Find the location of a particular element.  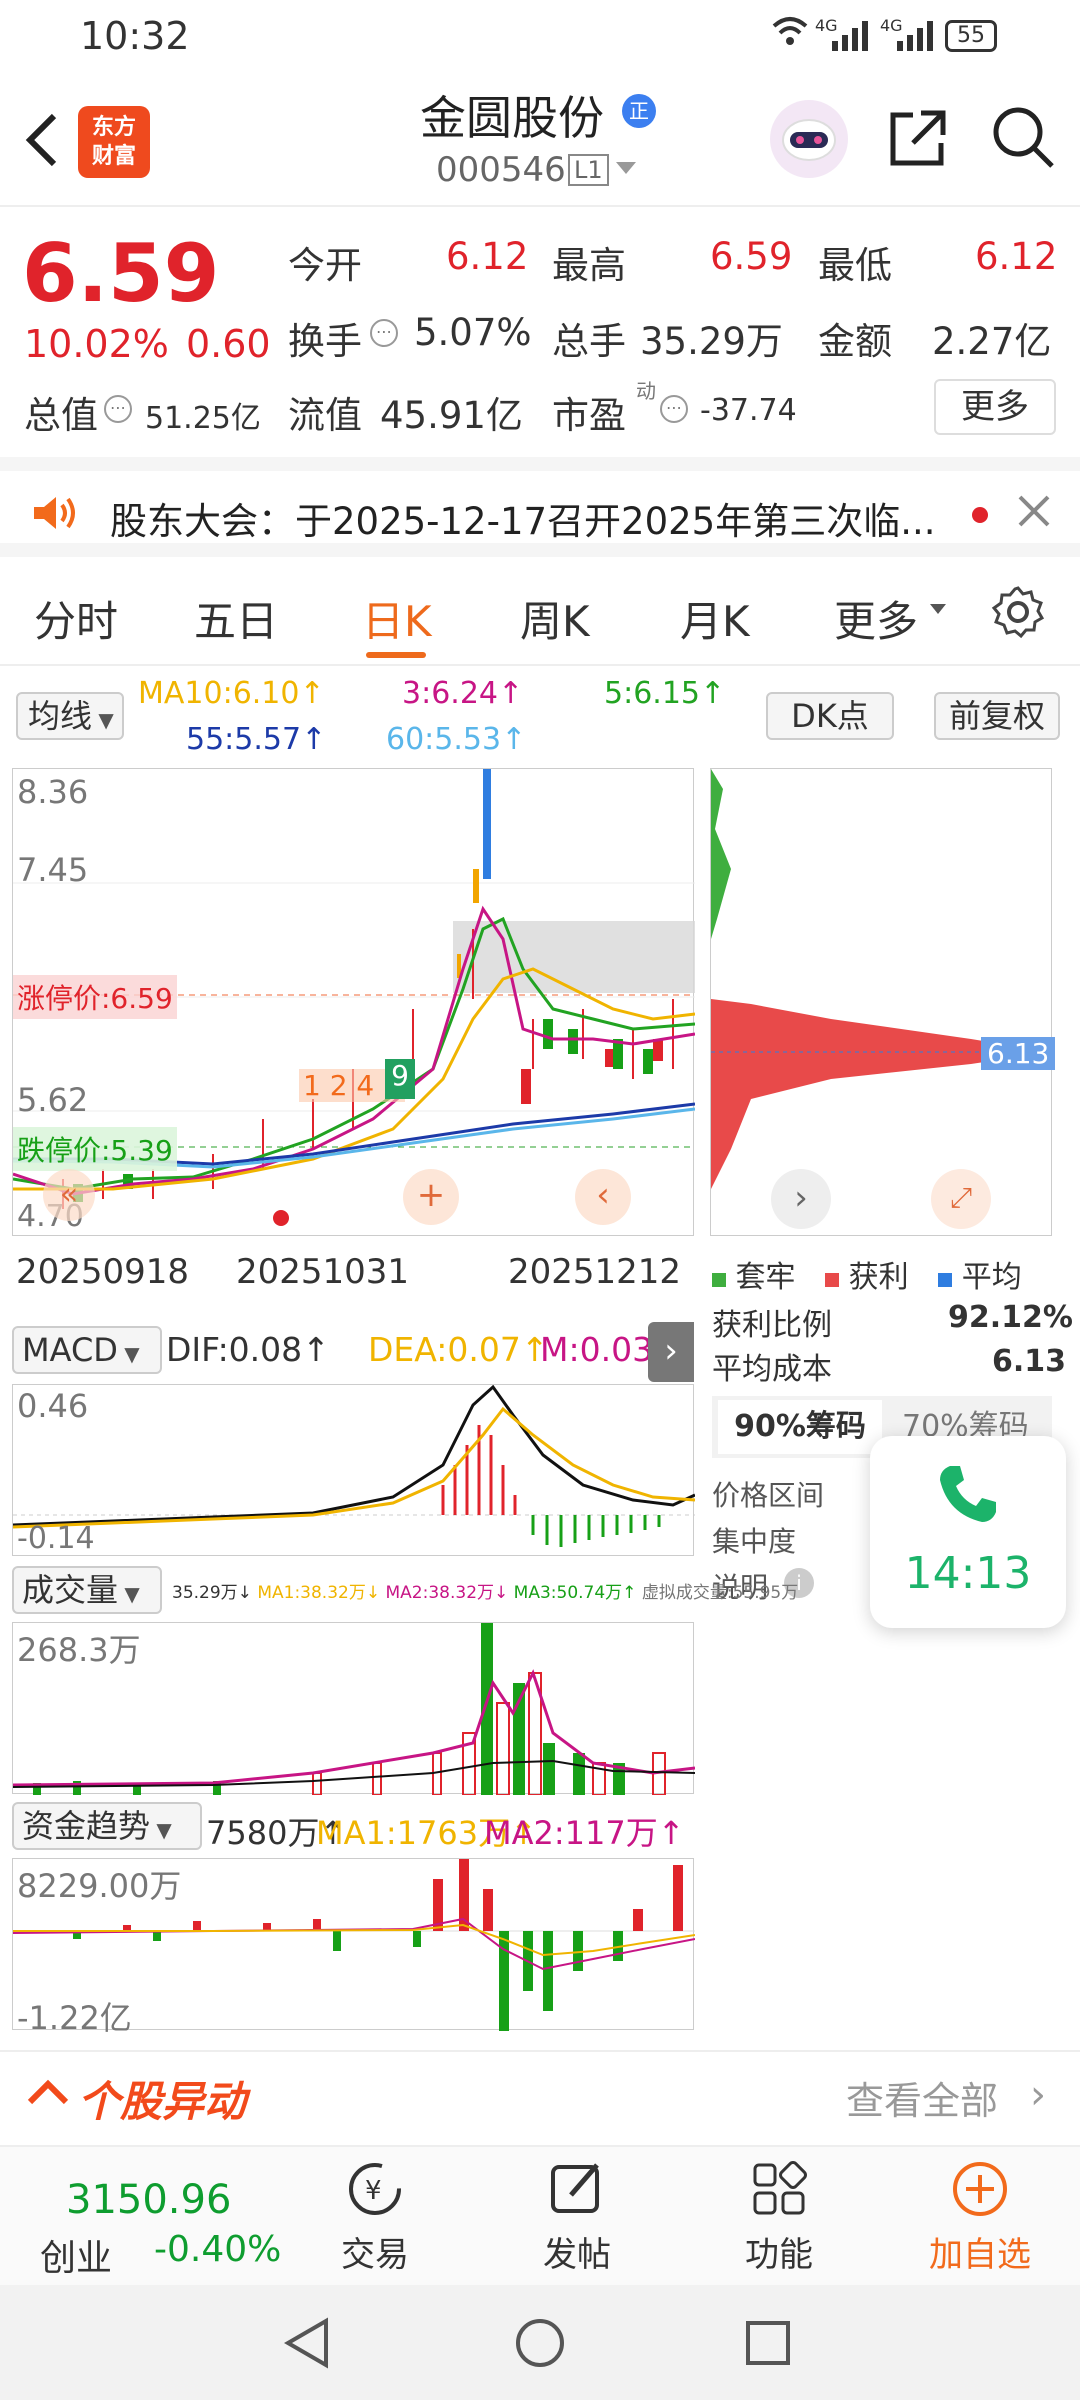

add-watchlist-button: 加自选 is located at coordinates (980, 2217).